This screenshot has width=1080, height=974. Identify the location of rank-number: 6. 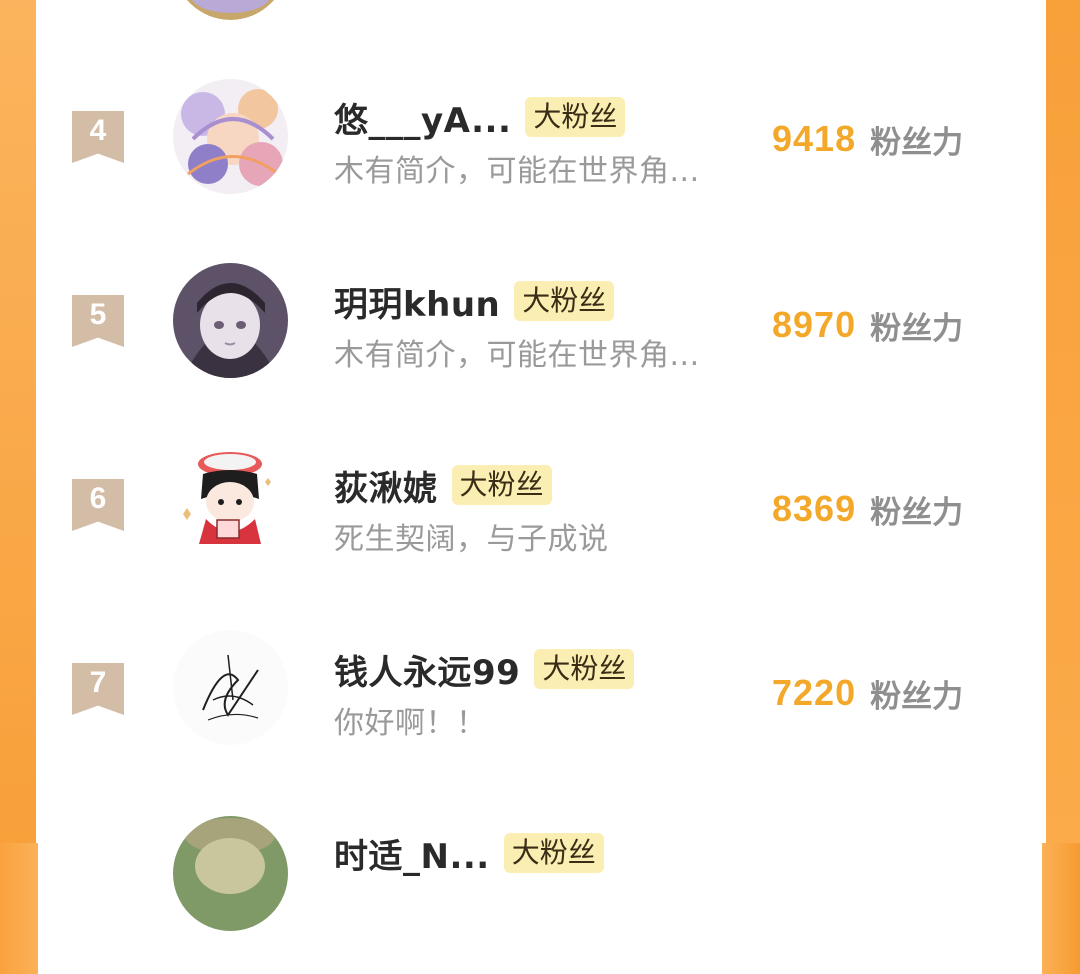
(98, 498).